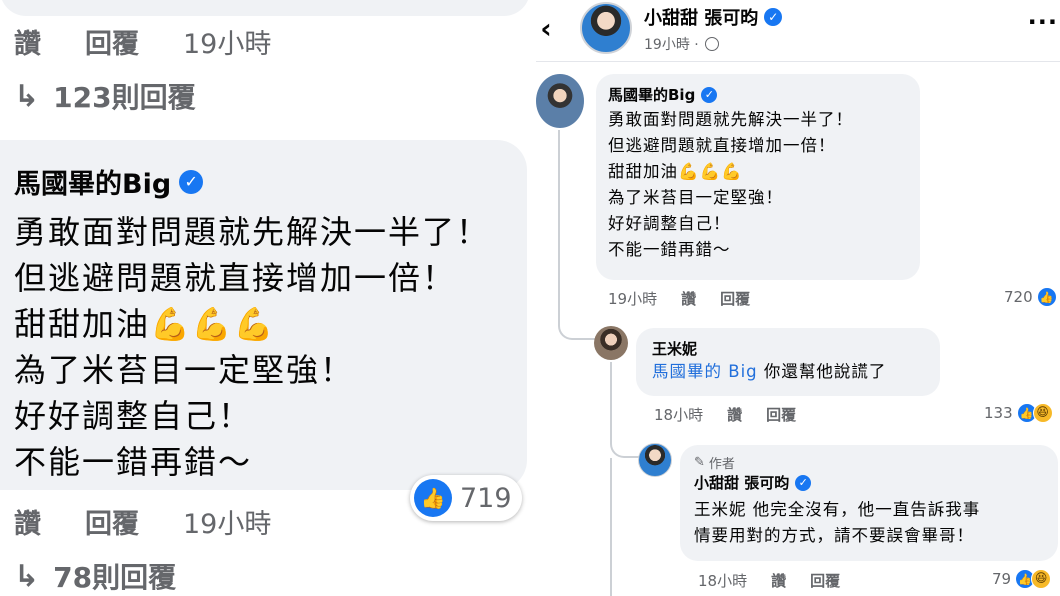 The image size is (1060, 596). Describe the element at coordinates (741, 482) in the screenshot. I see `author-name: 小甜甜 張可昀` at that location.